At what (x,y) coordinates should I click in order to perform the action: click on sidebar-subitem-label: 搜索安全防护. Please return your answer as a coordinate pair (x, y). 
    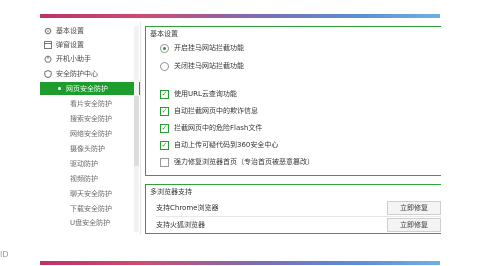
    Looking at the image, I should click on (91, 118).